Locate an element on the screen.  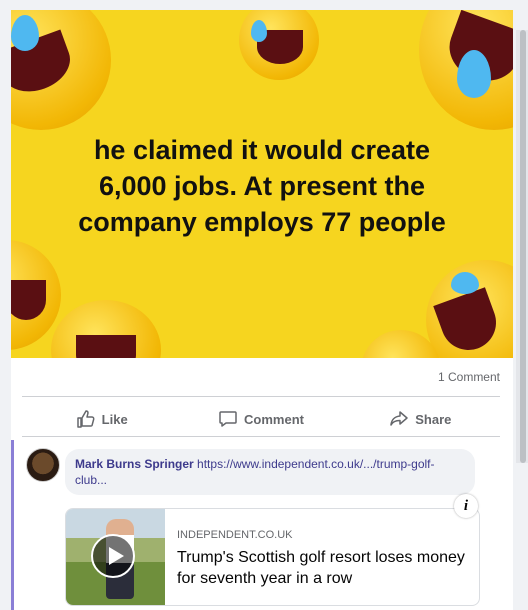
like-label: Like is located at coordinates (114, 419).